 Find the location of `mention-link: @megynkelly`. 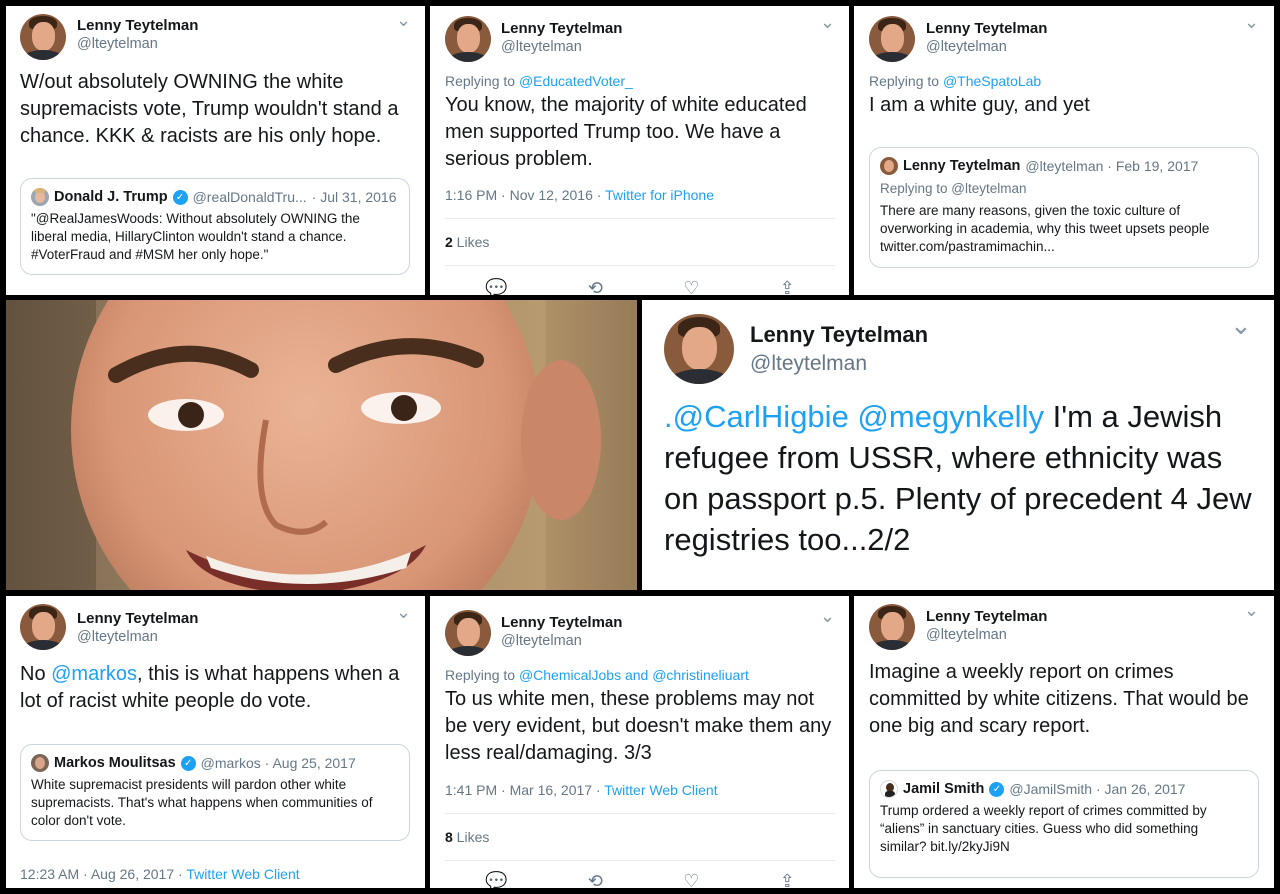

mention-link: @megynkelly is located at coordinates (946, 416).